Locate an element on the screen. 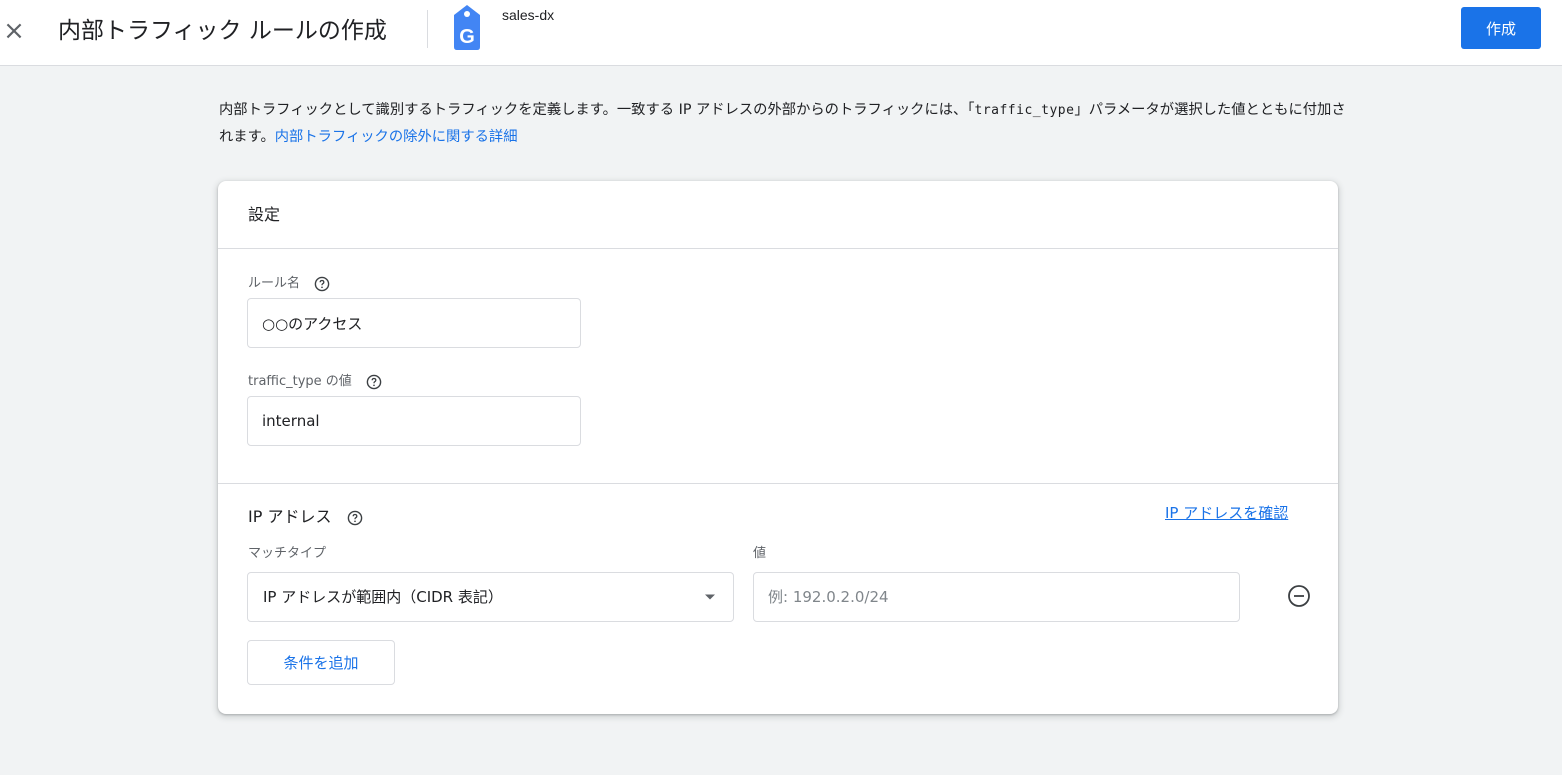  close-icon: × is located at coordinates (14, 32).